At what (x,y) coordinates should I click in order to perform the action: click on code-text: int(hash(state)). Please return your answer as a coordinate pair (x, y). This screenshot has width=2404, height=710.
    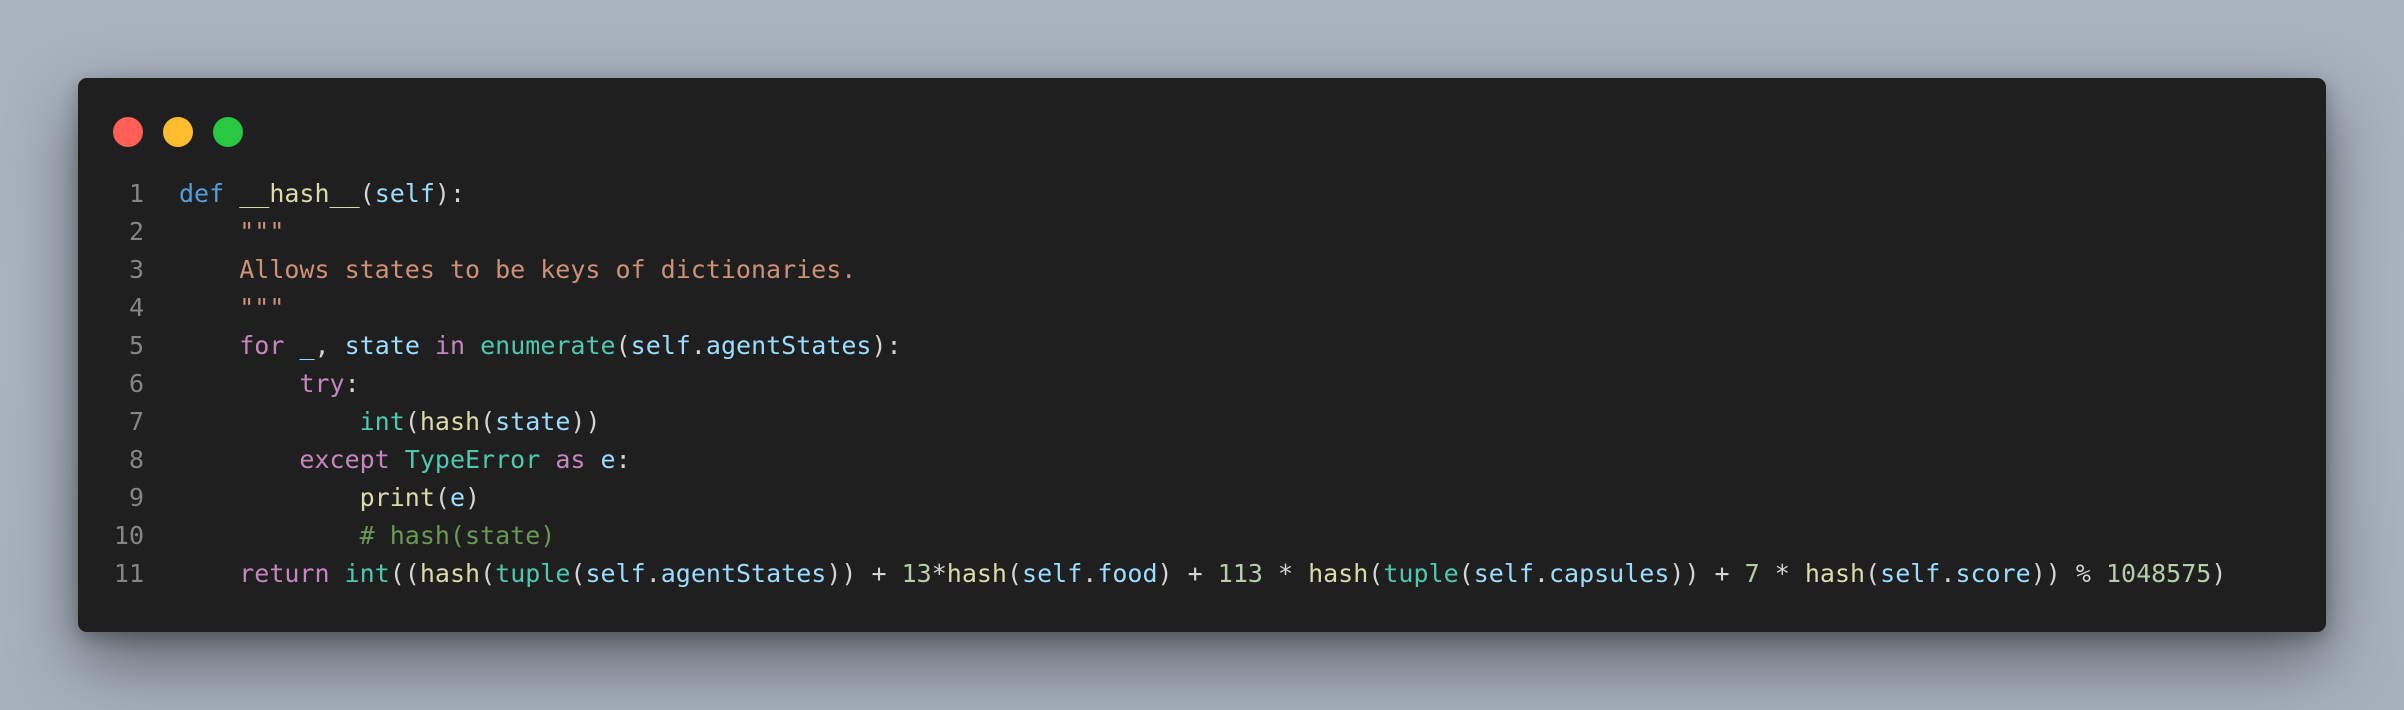
    Looking at the image, I should click on (390, 422).